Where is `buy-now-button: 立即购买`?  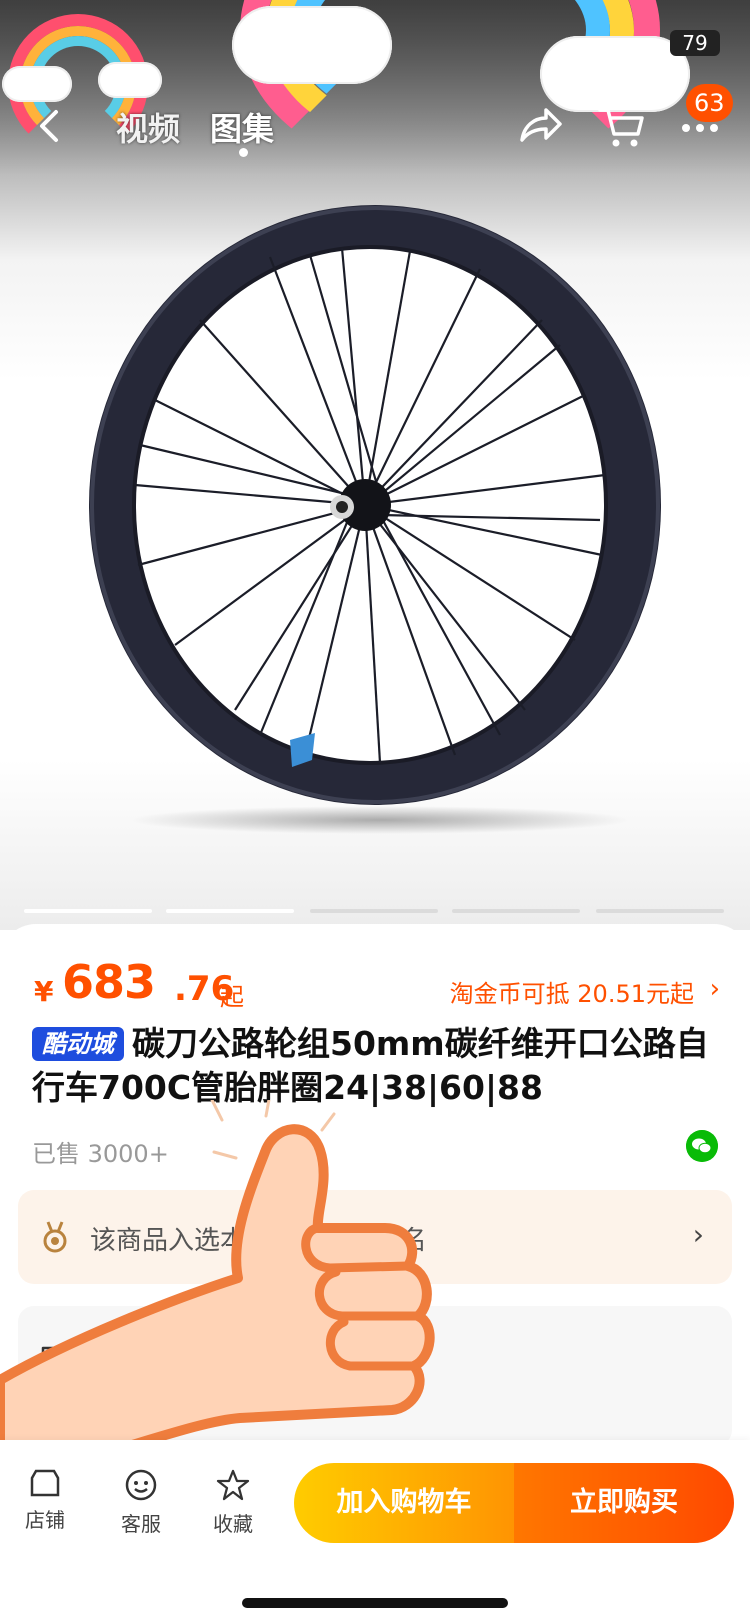
buy-now-button: 立即购买 is located at coordinates (624, 1503).